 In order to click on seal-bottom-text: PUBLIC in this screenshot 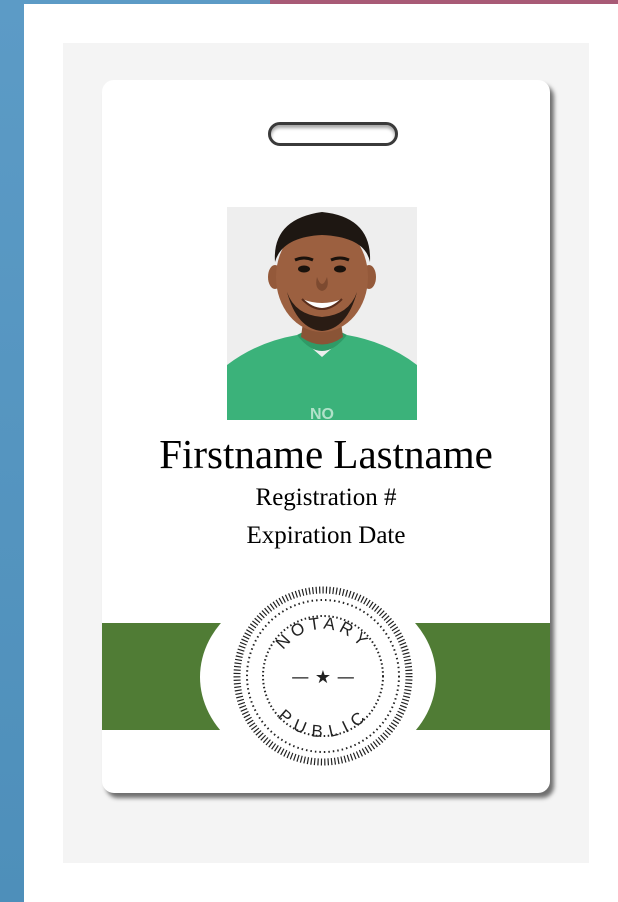, I will do `click(321, 724)`.